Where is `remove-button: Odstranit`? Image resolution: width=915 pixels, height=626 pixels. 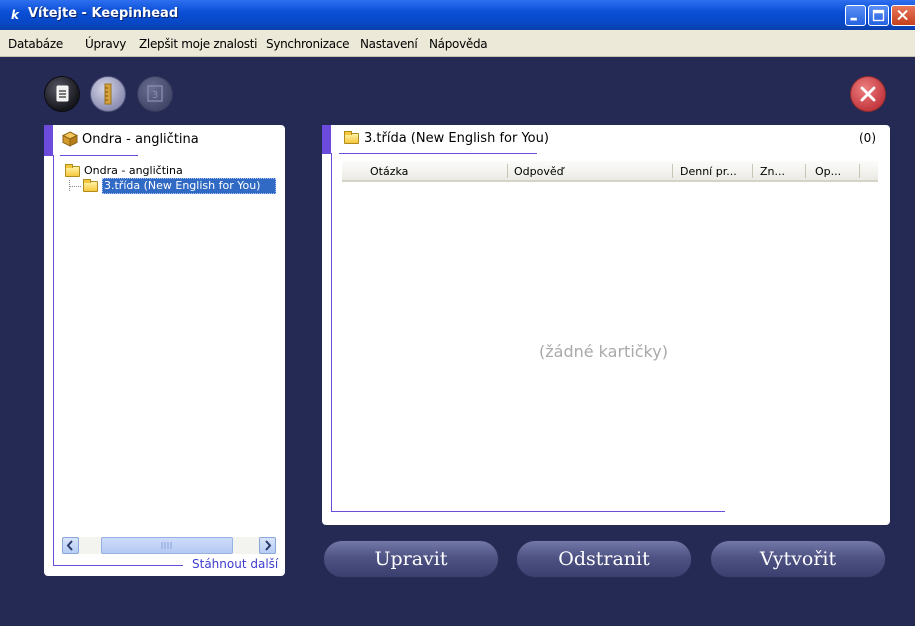 remove-button: Odstranit is located at coordinates (604, 559).